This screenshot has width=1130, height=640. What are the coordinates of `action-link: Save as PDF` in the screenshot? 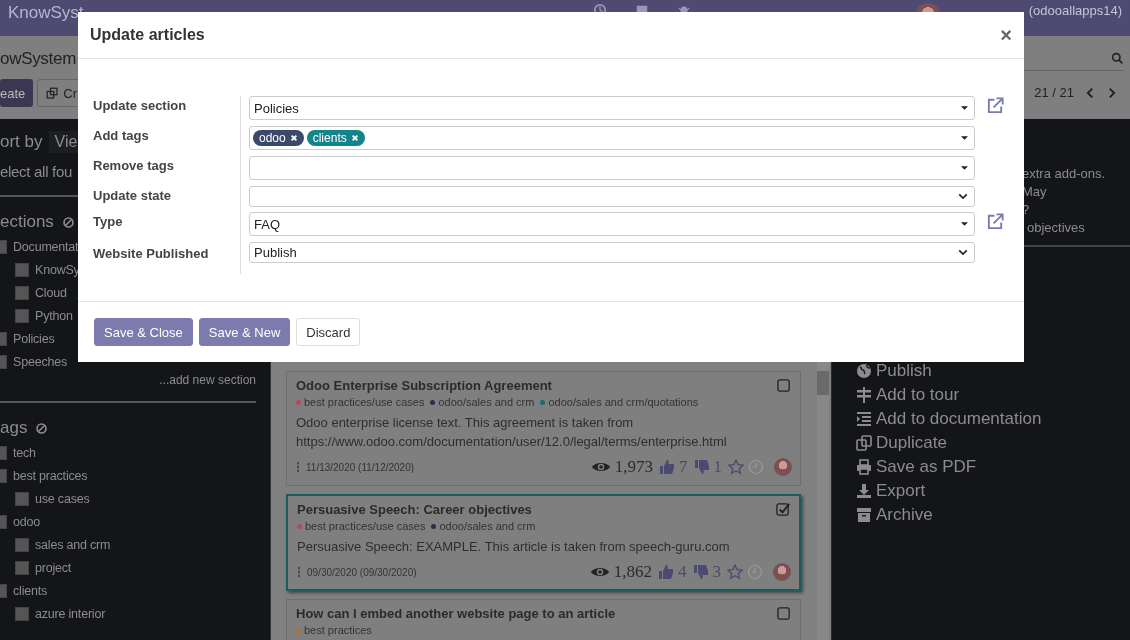 It's located at (993, 467).